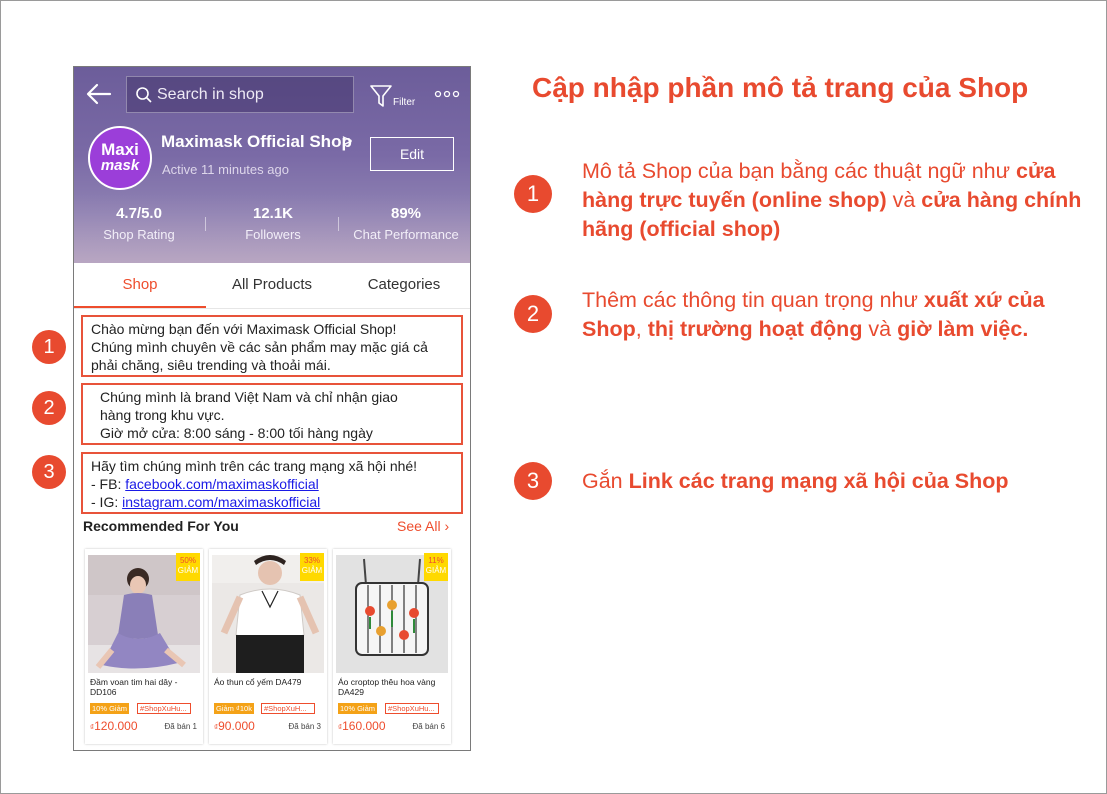 The height and width of the screenshot is (794, 1107). I want to click on instruction-3: Gắn Link các trang mạng xã hội của Shop, so click(832, 481).